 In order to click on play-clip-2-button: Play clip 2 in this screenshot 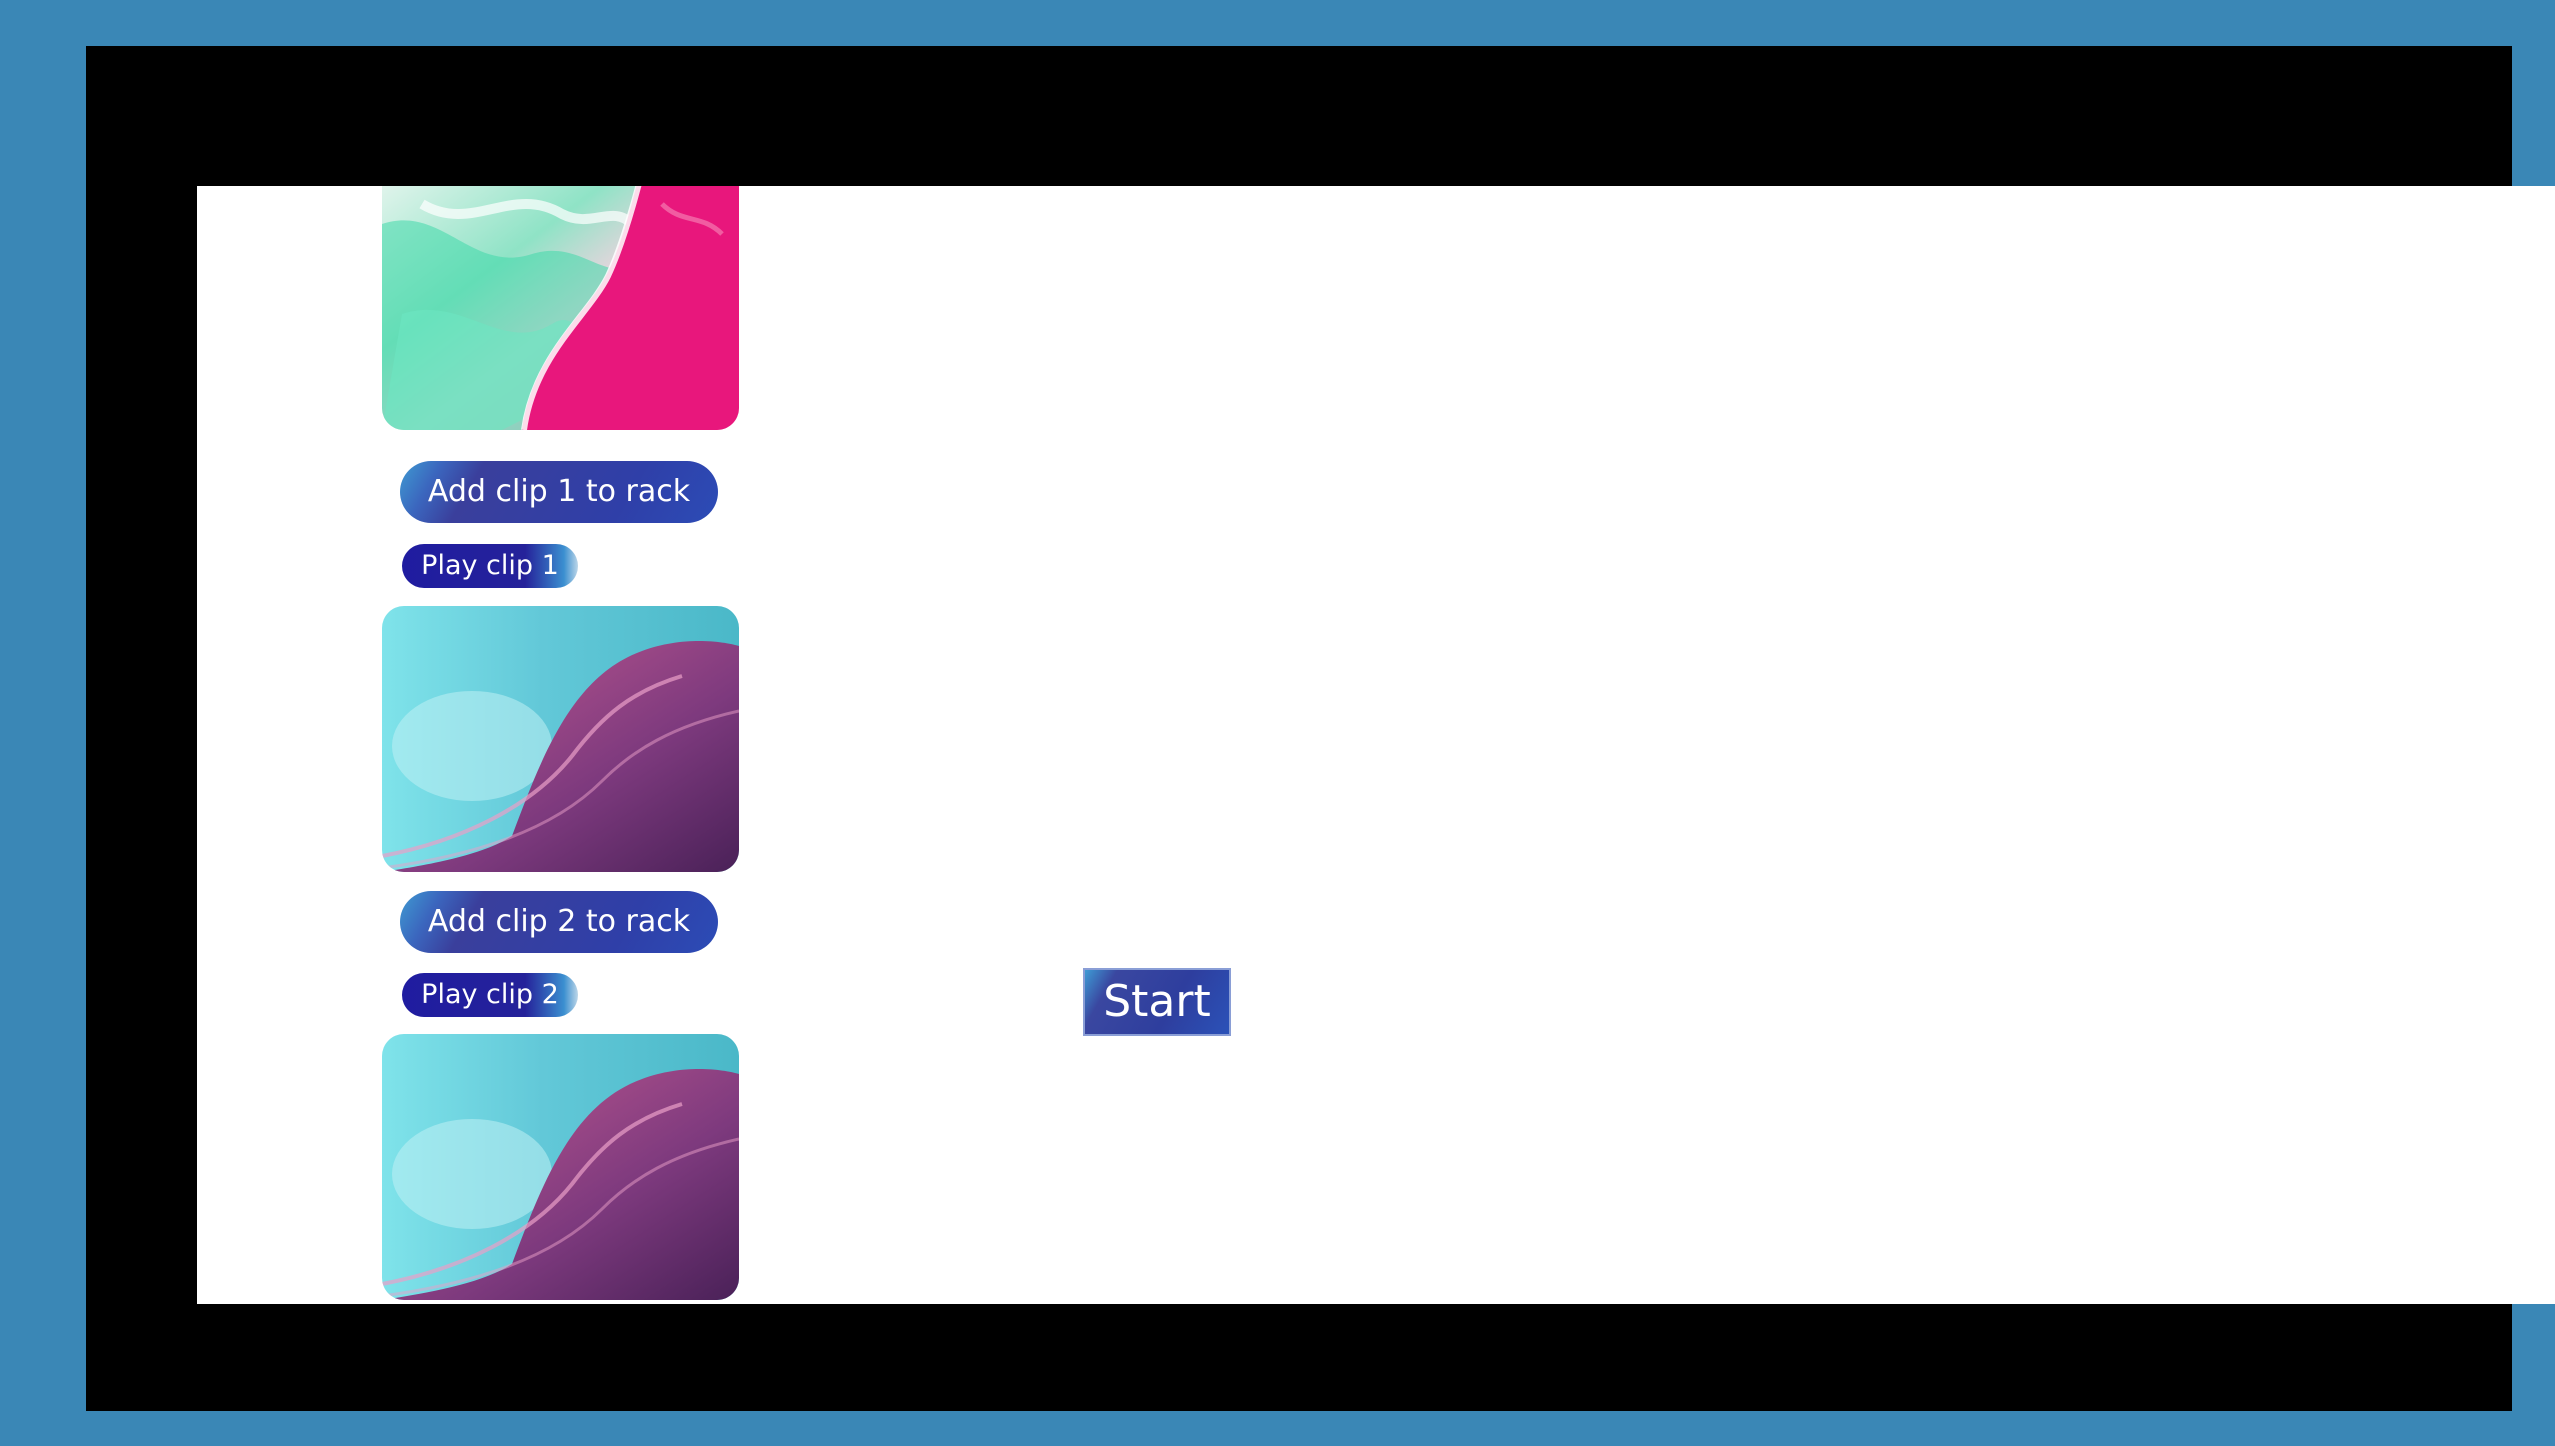, I will do `click(490, 995)`.